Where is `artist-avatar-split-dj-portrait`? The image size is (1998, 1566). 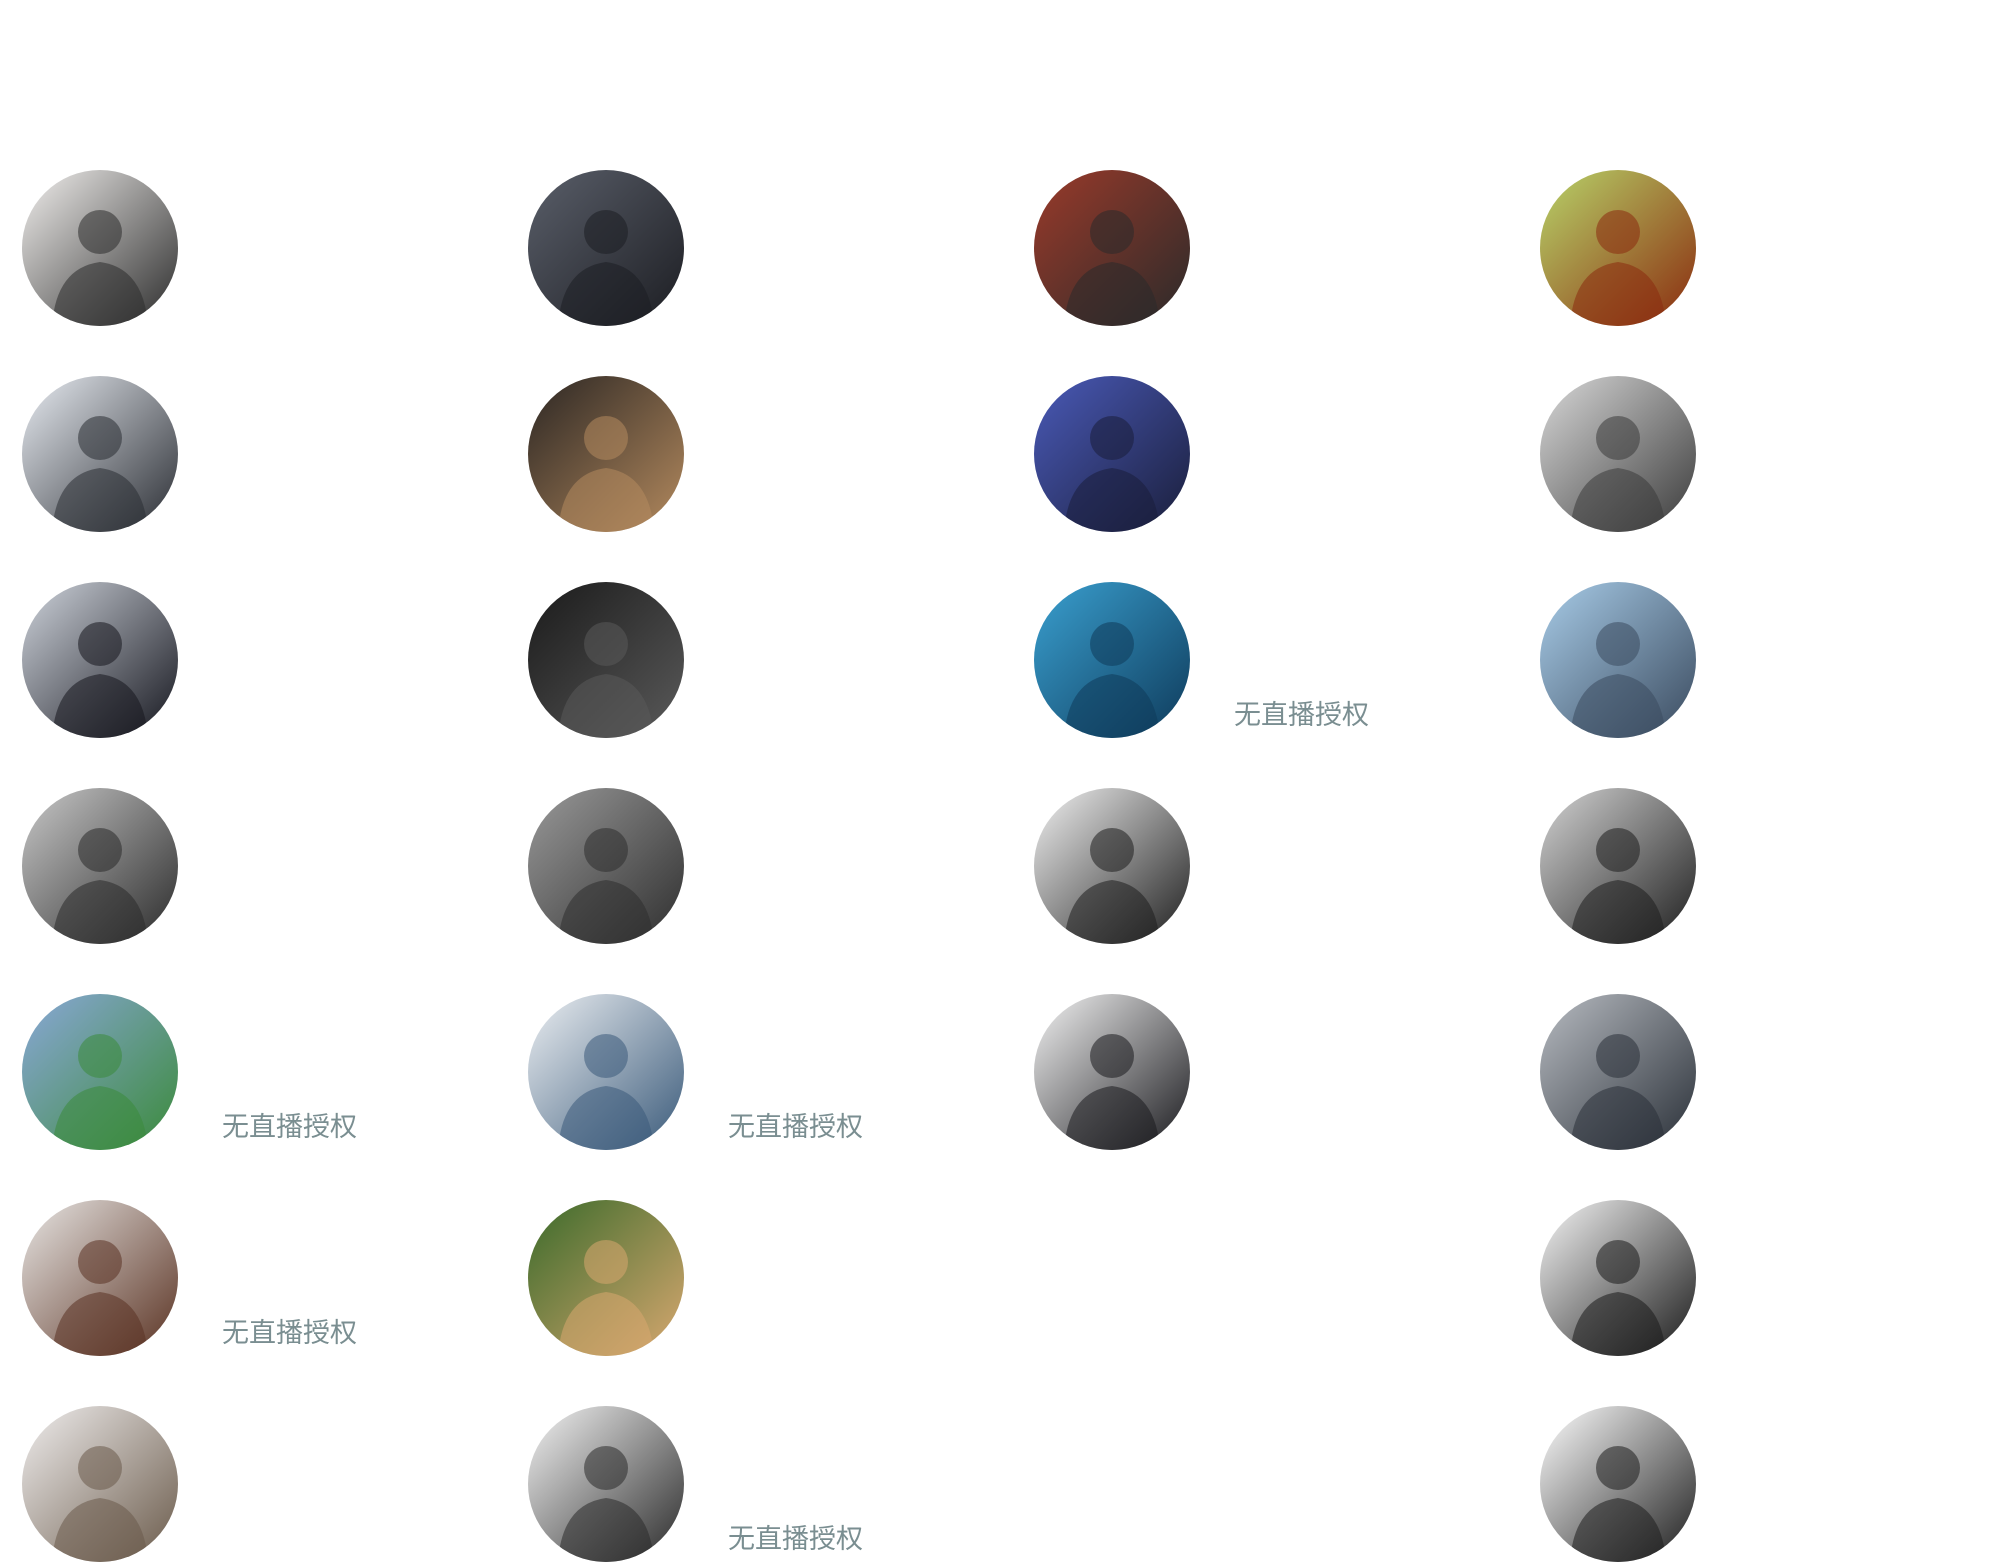 artist-avatar-split-dj-portrait is located at coordinates (1112, 248).